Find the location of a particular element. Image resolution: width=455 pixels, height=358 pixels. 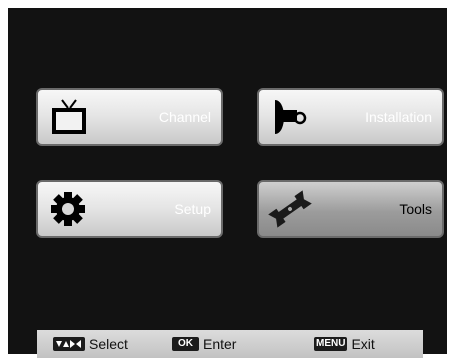

key-hint-bar: Select OK Enter MENU Exit is located at coordinates (230, 344).